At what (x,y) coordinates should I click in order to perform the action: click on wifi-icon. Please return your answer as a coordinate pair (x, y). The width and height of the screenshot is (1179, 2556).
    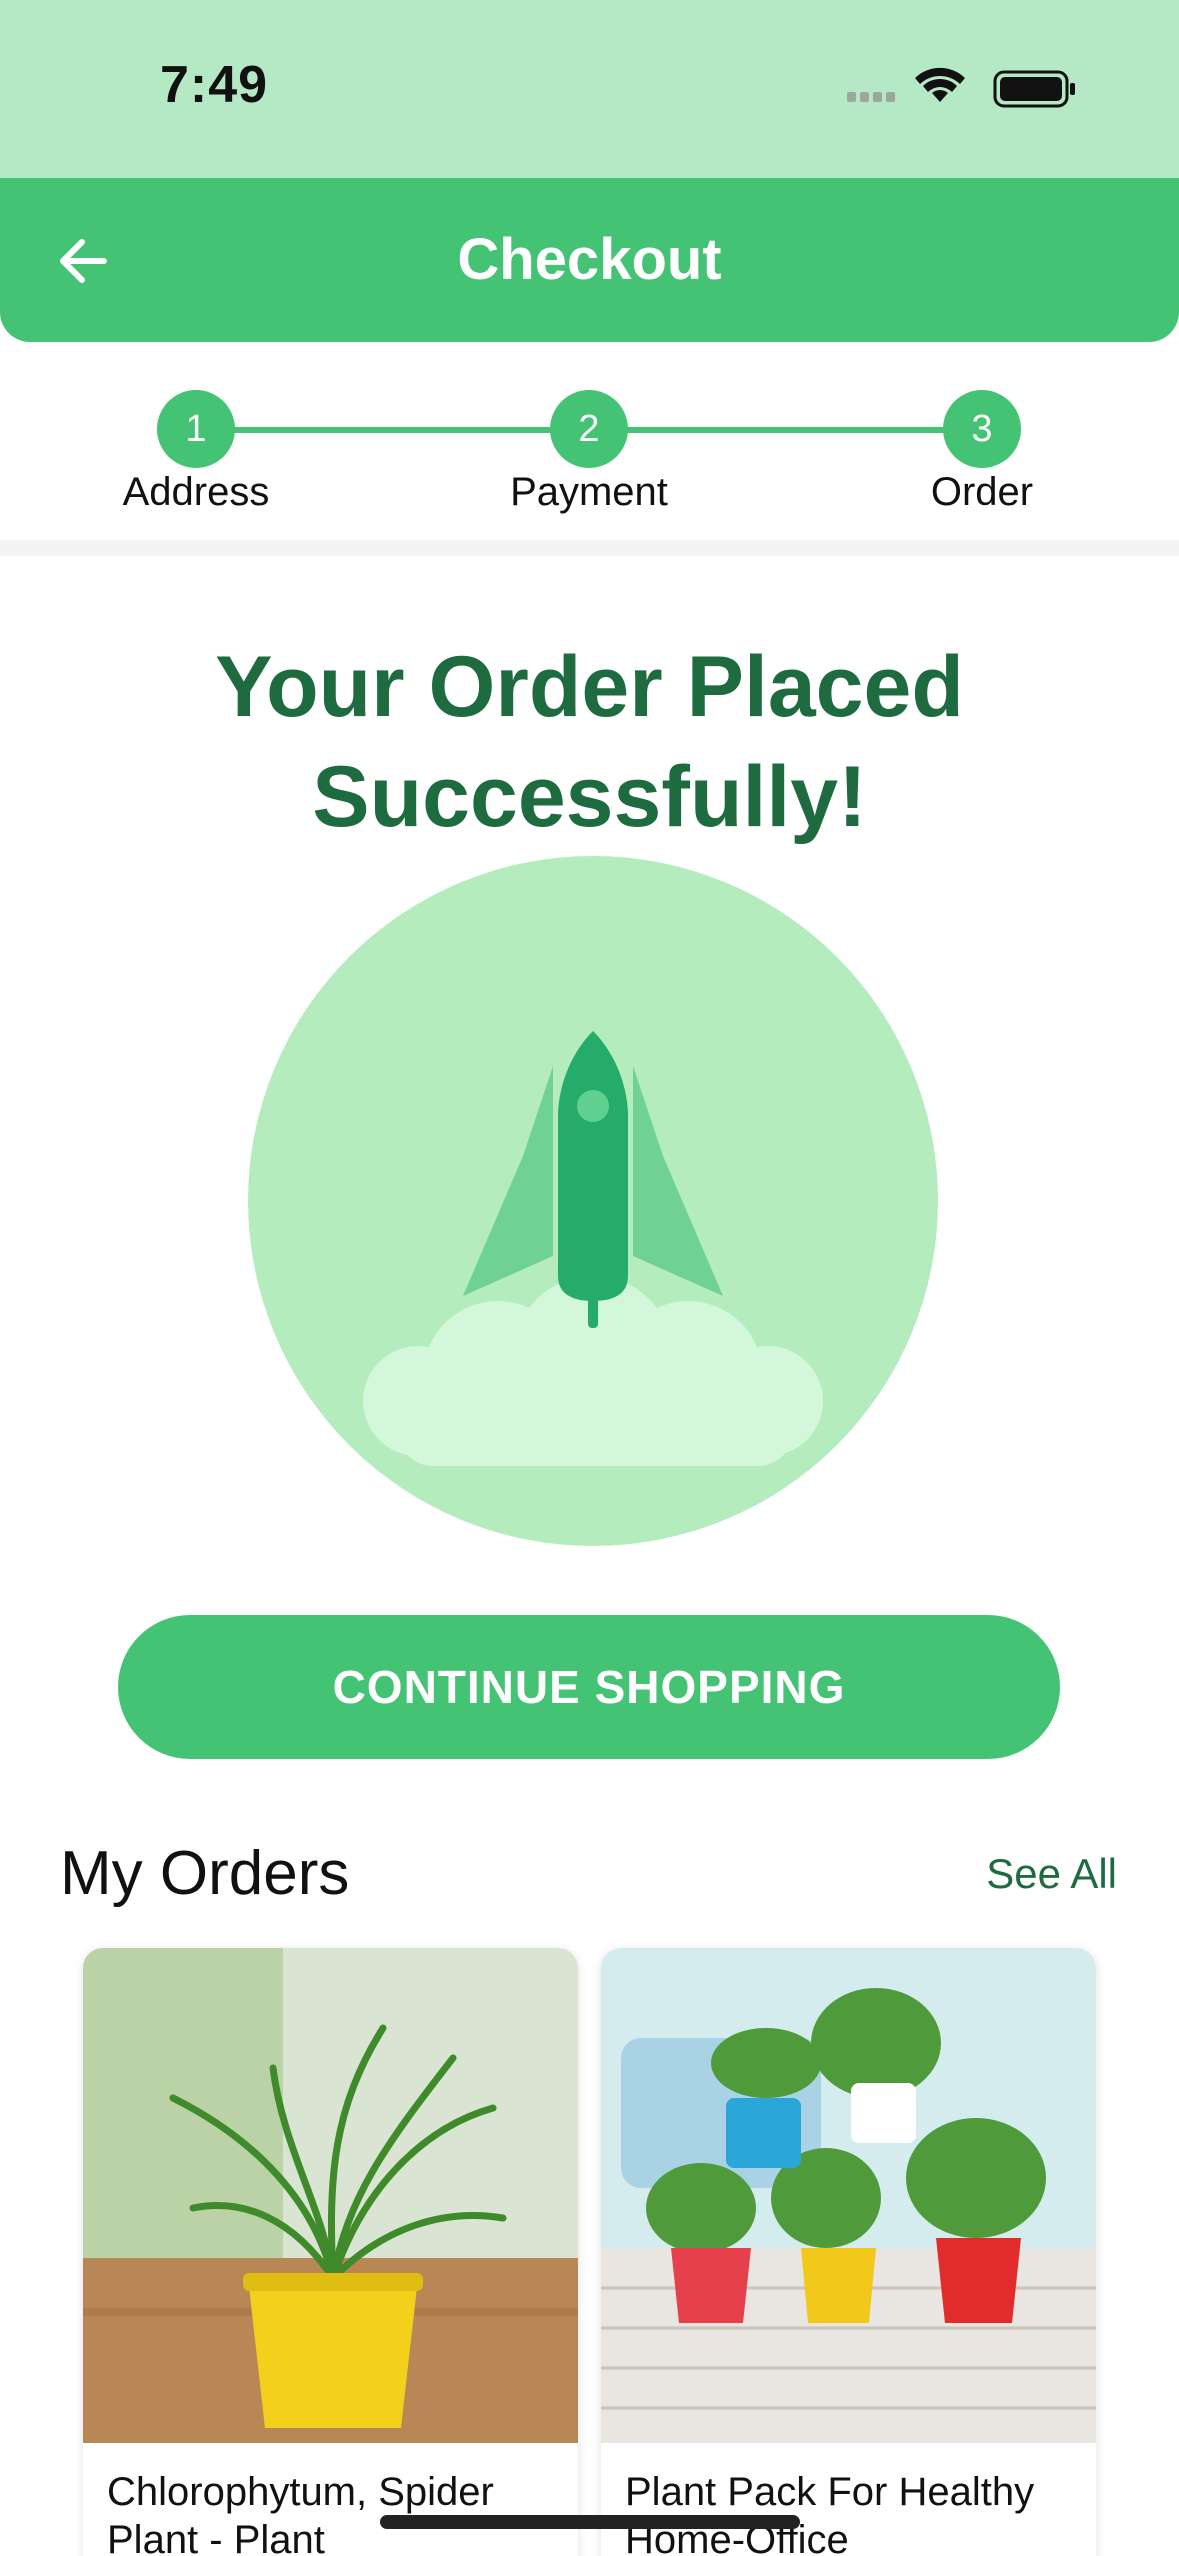
    Looking at the image, I should click on (940, 84).